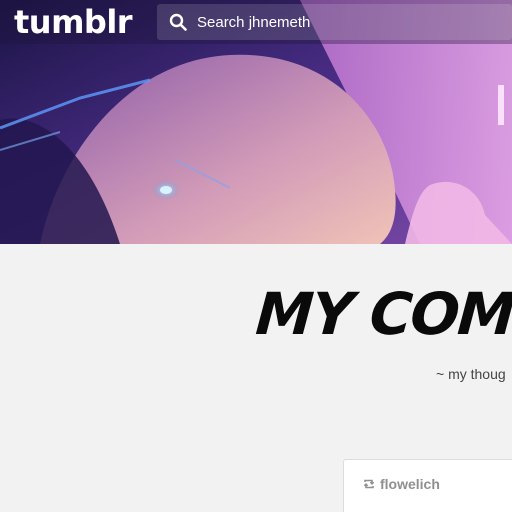 The image size is (512, 512). Describe the element at coordinates (369, 484) in the screenshot. I see `reblog-icon` at that location.